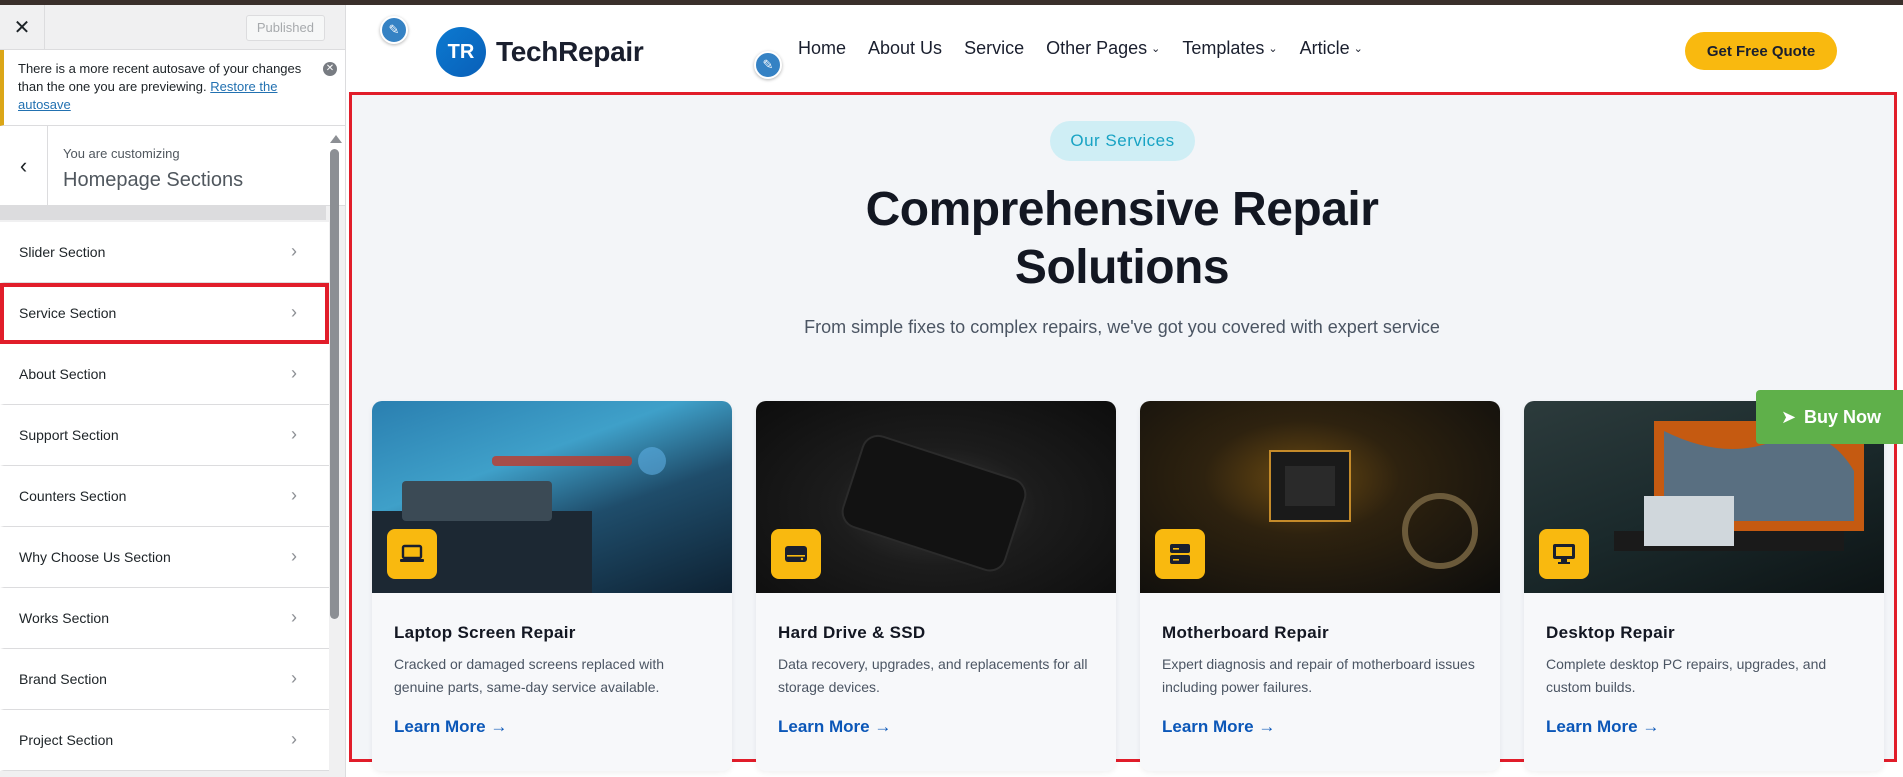 The width and height of the screenshot is (1903, 777). I want to click on nav-about-us: About Us, so click(905, 48).